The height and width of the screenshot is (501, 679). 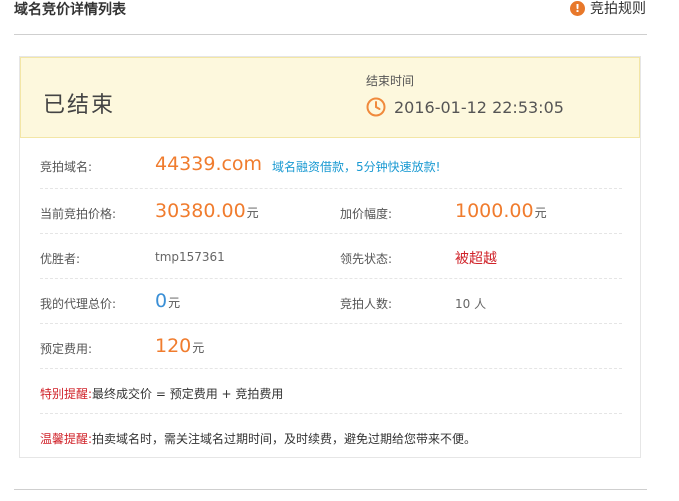 What do you see at coordinates (198, 348) in the screenshot?
I see `fee-unit: 元` at bounding box center [198, 348].